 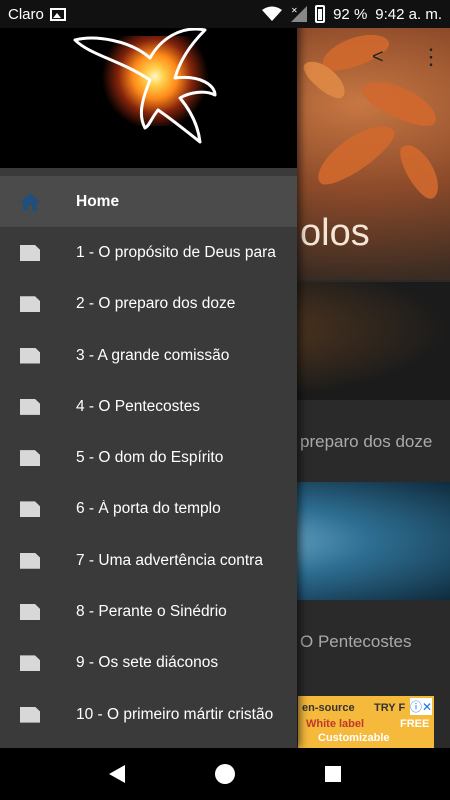 What do you see at coordinates (138, 406) in the screenshot?
I see `drawer-item-label: 4 - O Pentecostes` at bounding box center [138, 406].